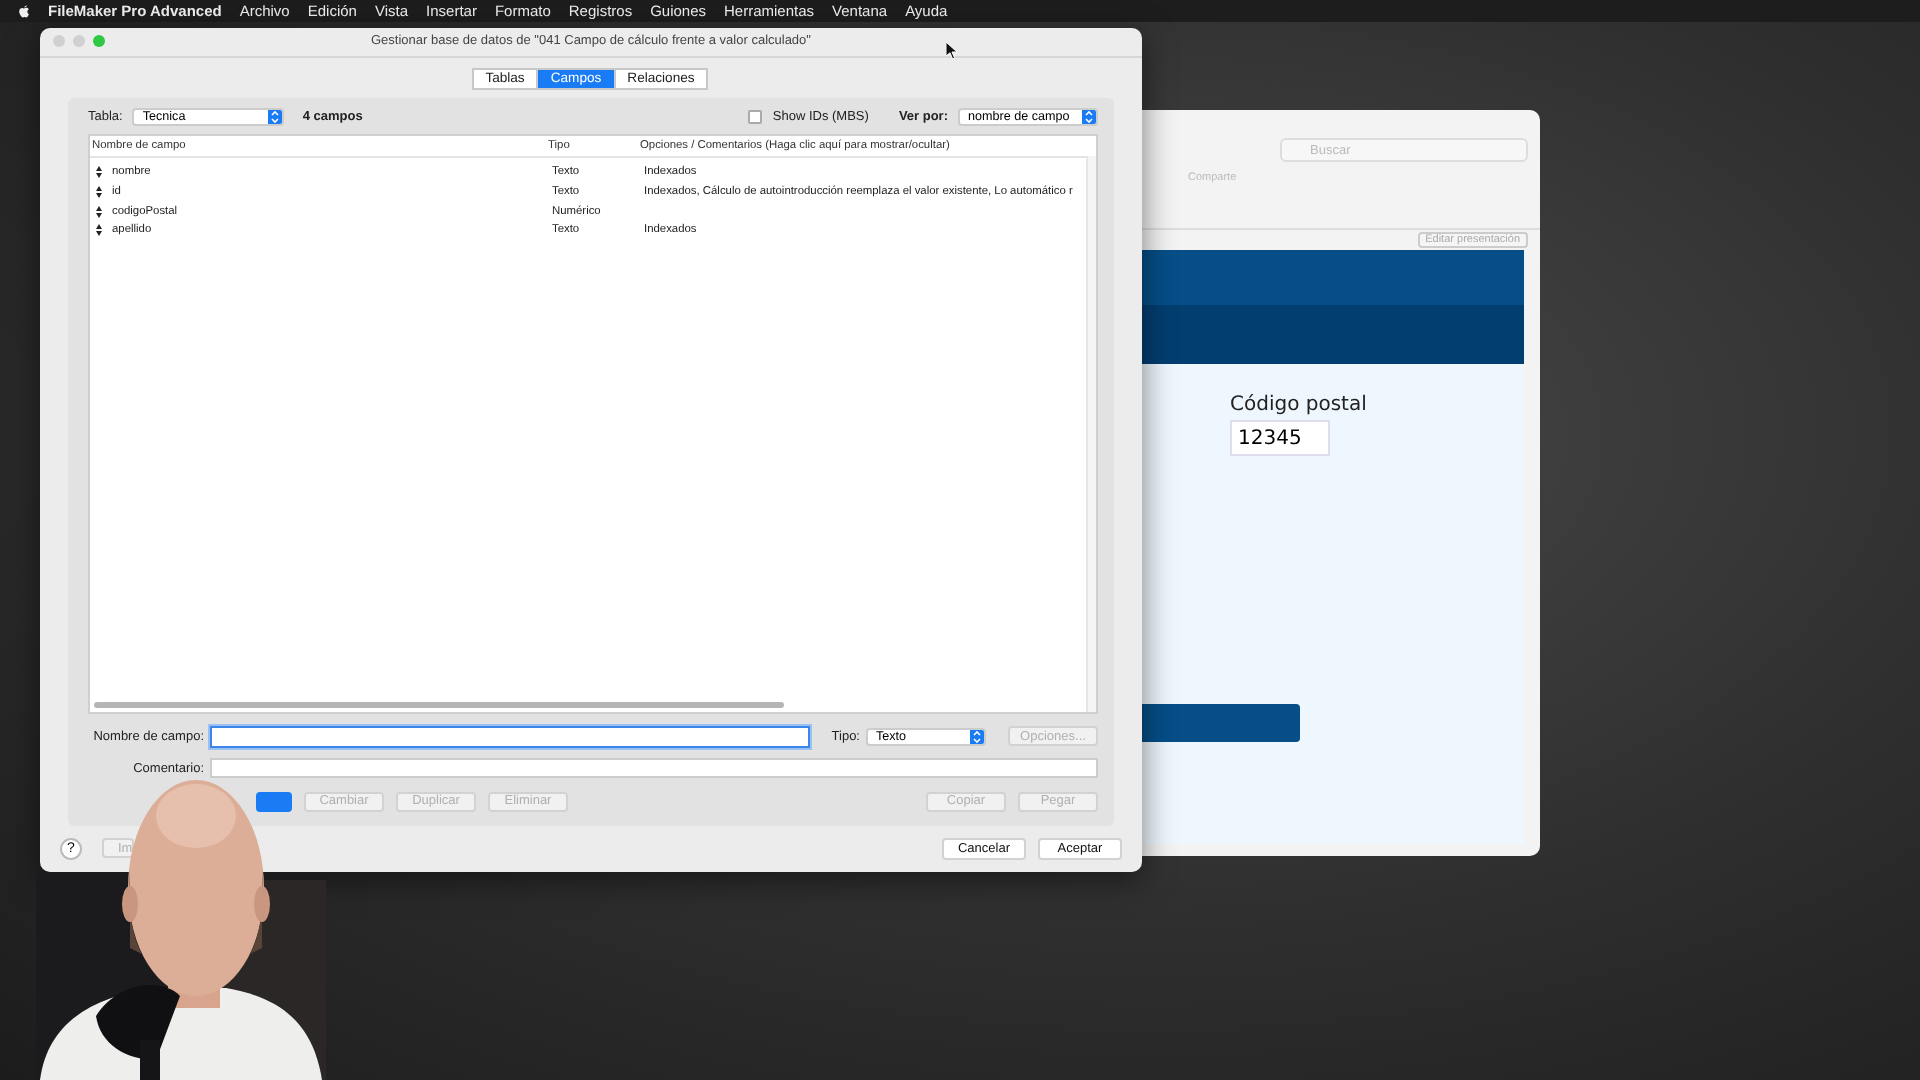 This screenshot has width=1920, height=1080. What do you see at coordinates (755, 116) in the screenshot?
I see `checkbox` at bounding box center [755, 116].